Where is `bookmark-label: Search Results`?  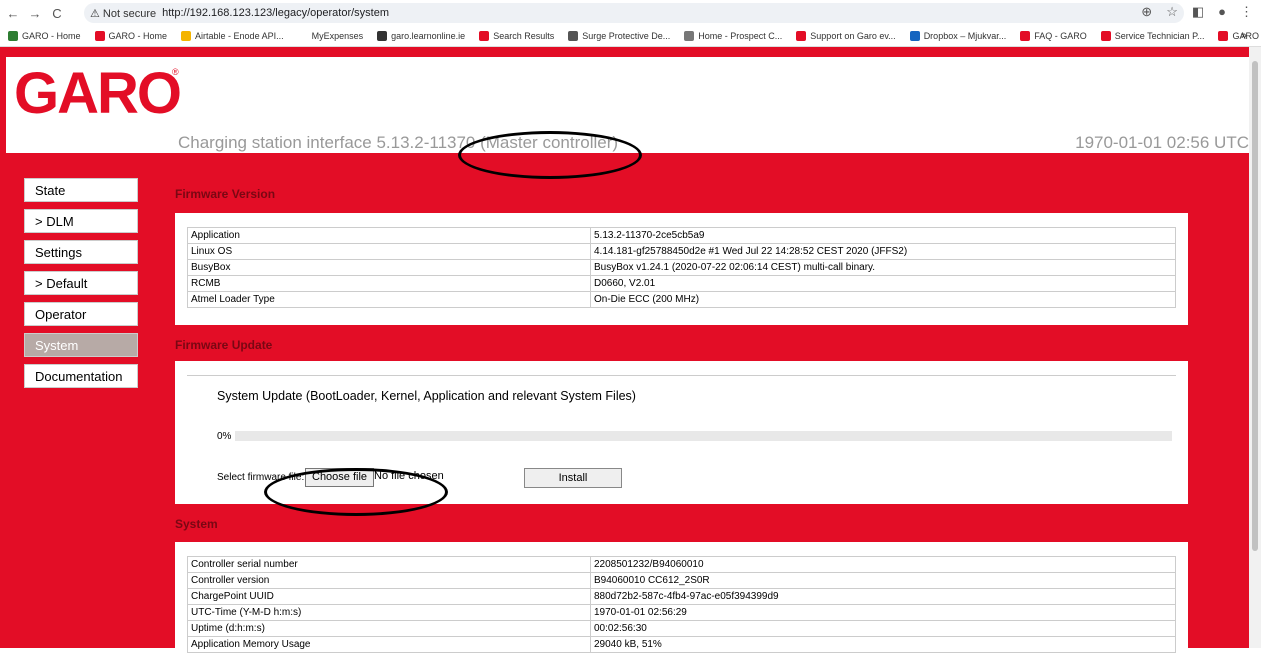
bookmark-label: Search Results is located at coordinates (524, 36).